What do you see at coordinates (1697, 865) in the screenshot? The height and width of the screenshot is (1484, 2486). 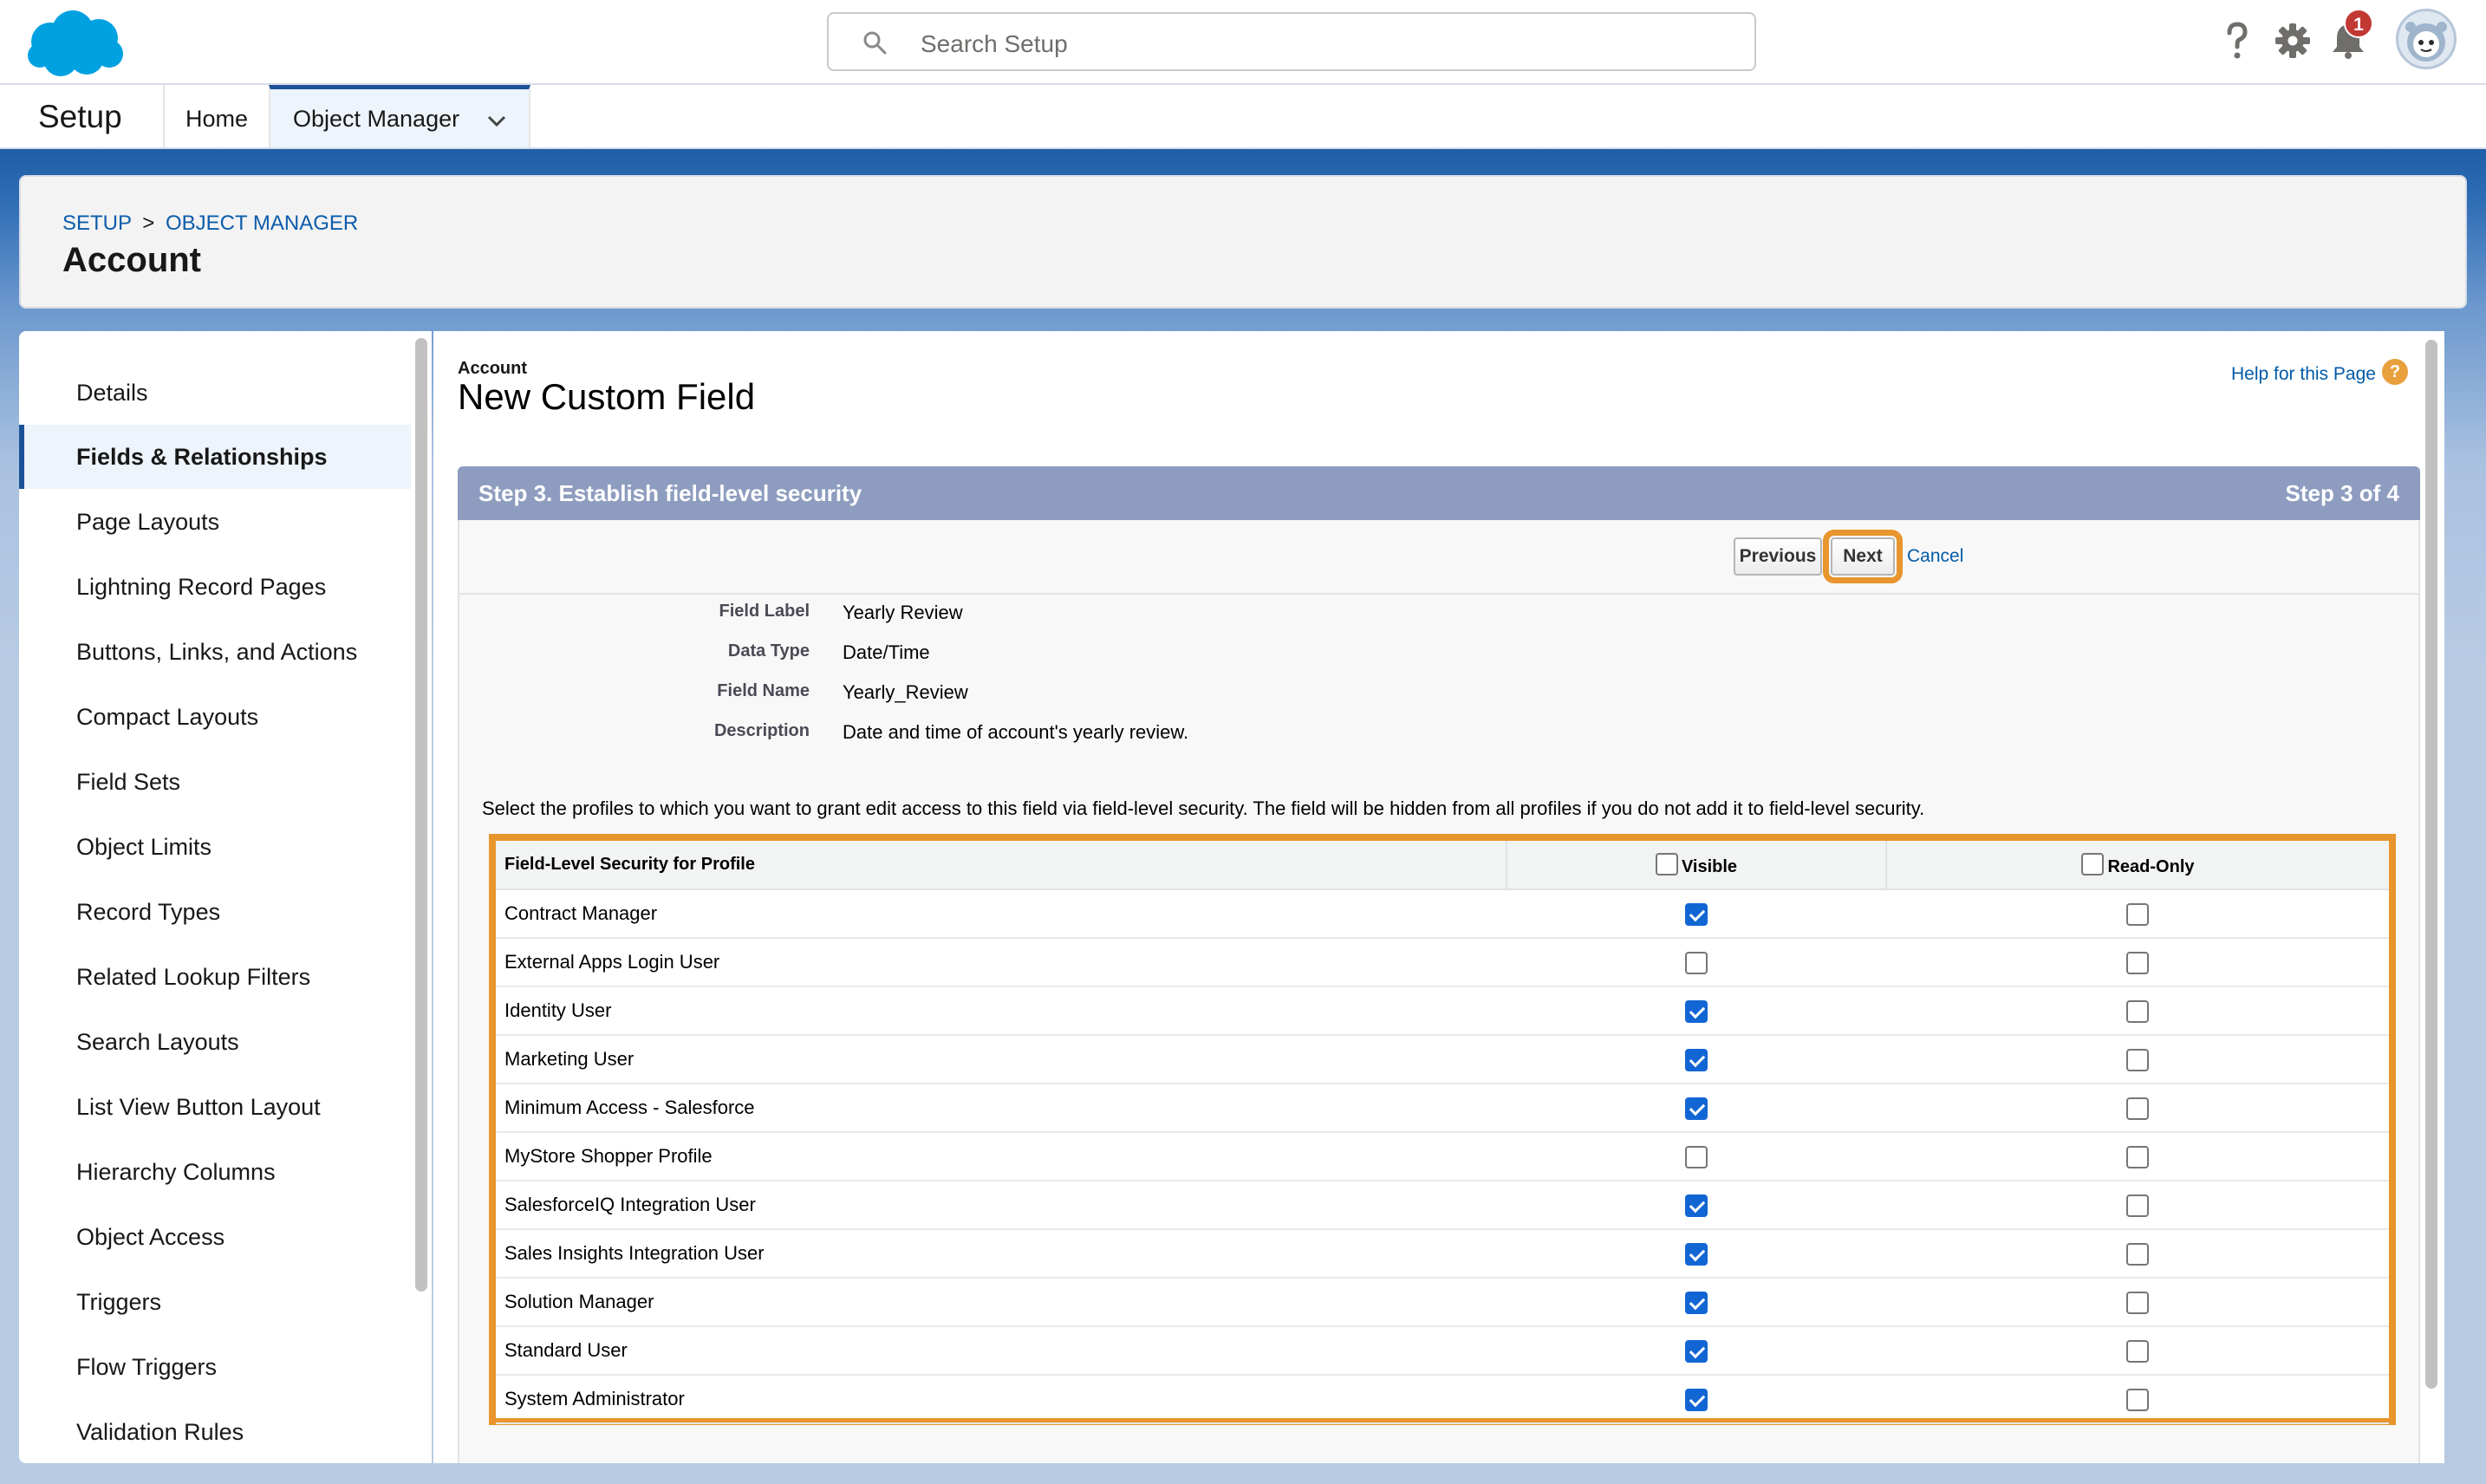 I see `column-header-visible: Visible` at bounding box center [1697, 865].